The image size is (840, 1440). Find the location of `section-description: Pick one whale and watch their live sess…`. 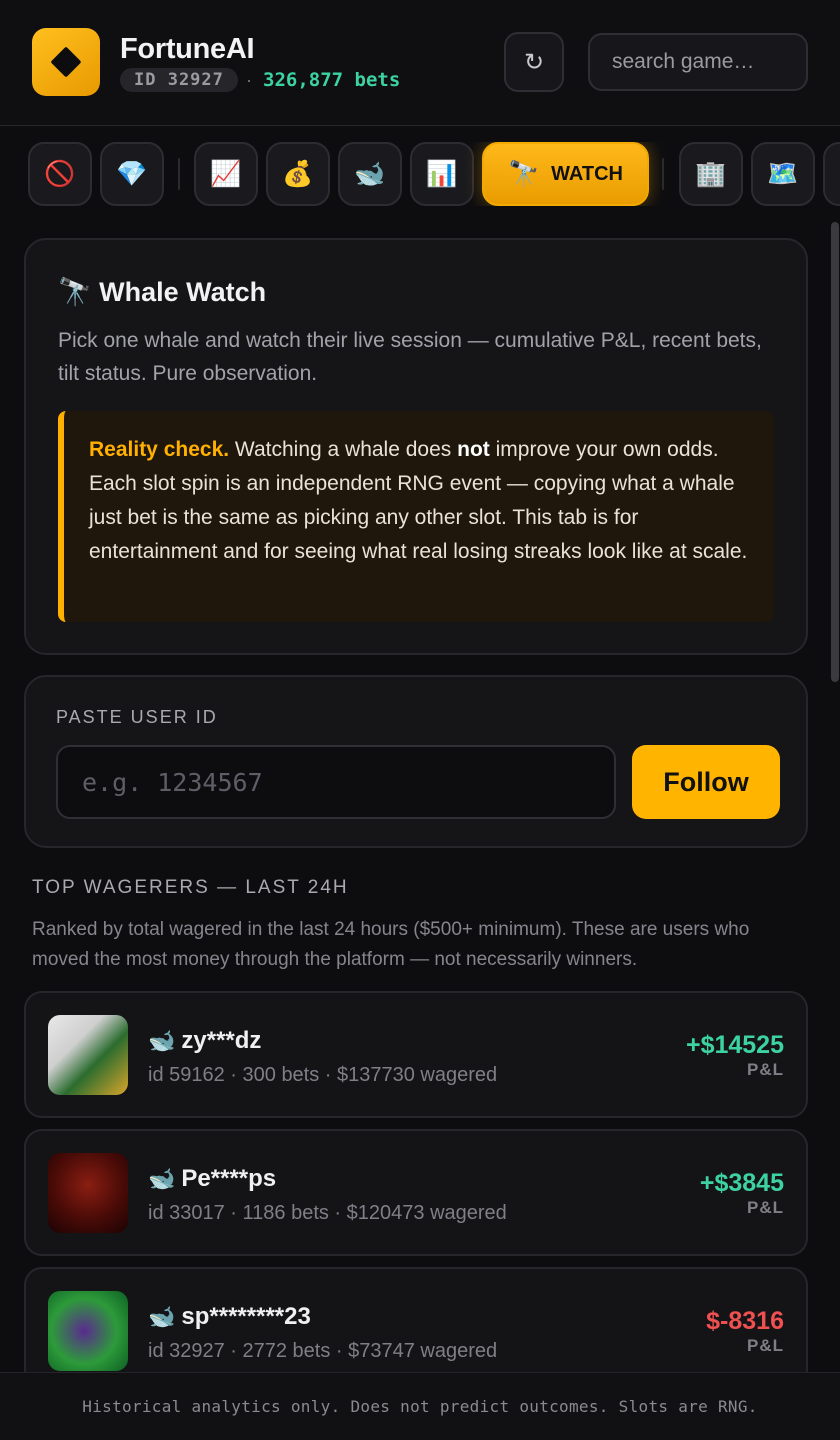

section-description: Pick one whale and watch their live sess… is located at coordinates (410, 357).